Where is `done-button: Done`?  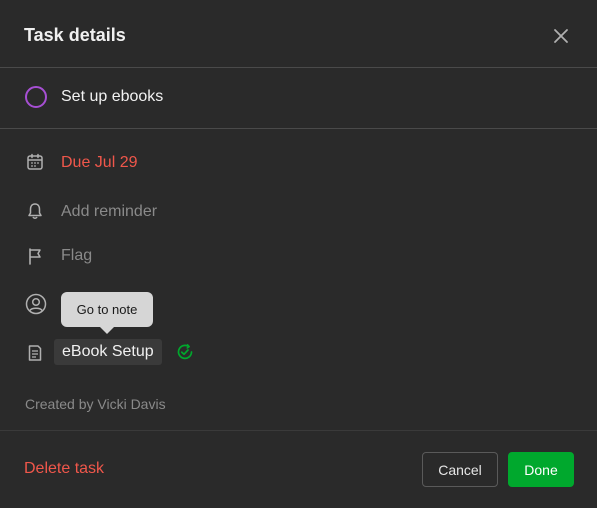 done-button: Done is located at coordinates (541, 469).